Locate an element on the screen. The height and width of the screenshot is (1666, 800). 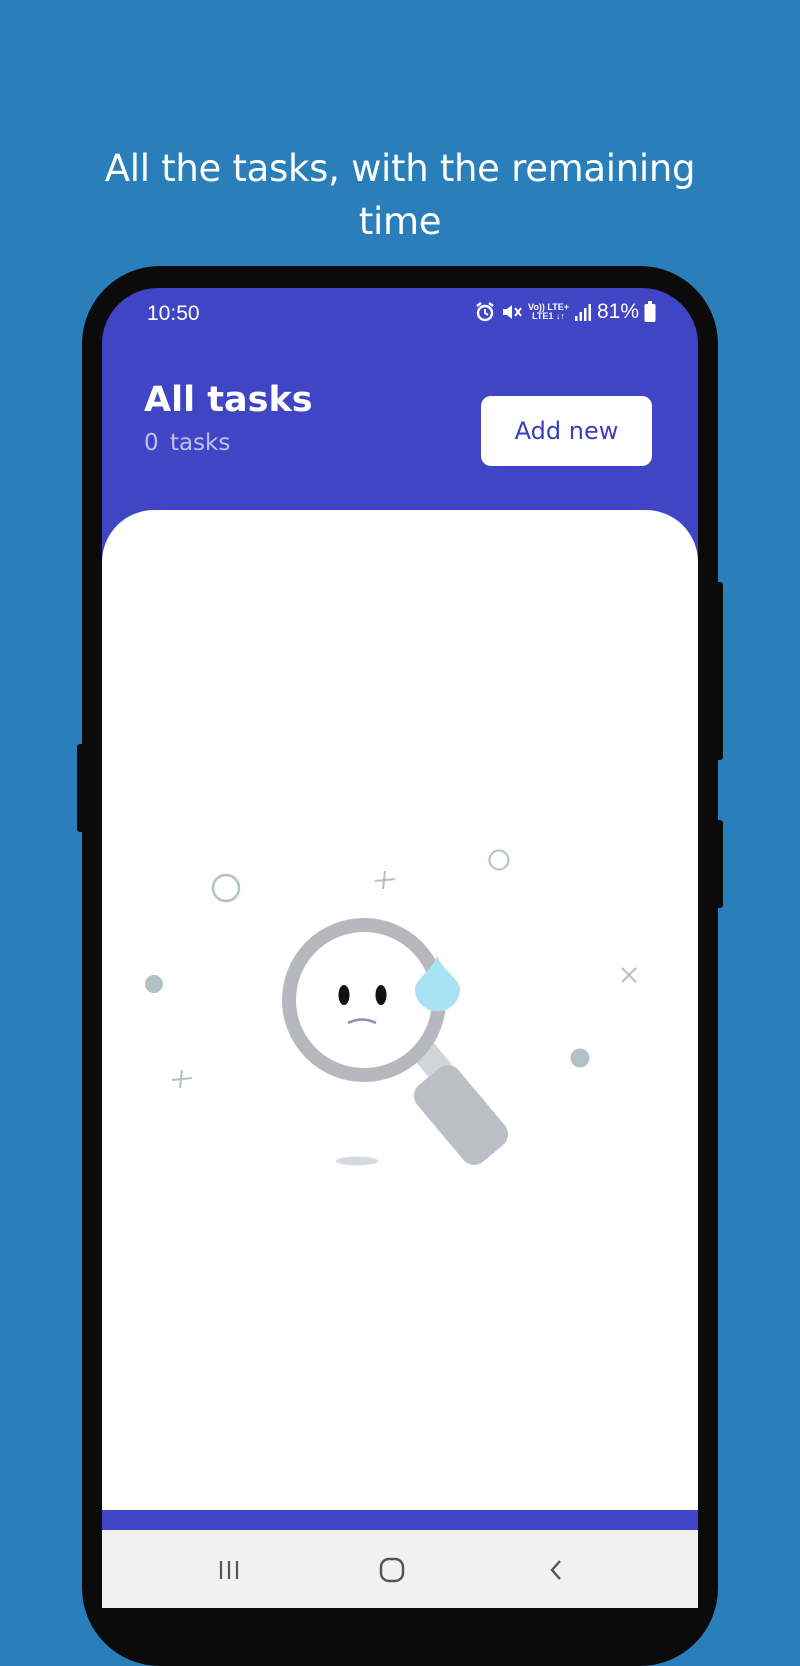
sad-magnifier-icon is located at coordinates (395, 1041).